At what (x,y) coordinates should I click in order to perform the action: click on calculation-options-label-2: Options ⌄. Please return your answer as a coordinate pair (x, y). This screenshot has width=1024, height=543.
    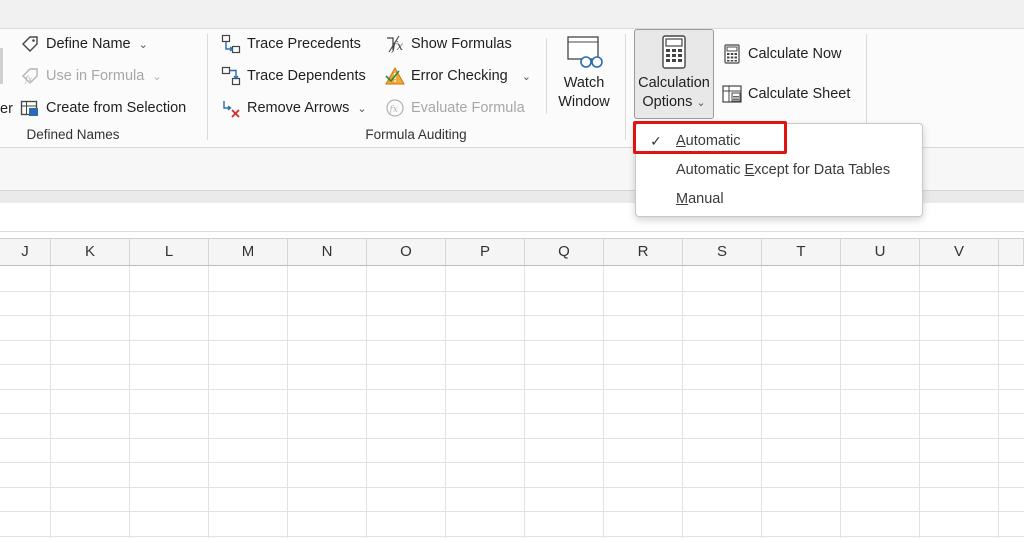
    Looking at the image, I should click on (674, 102).